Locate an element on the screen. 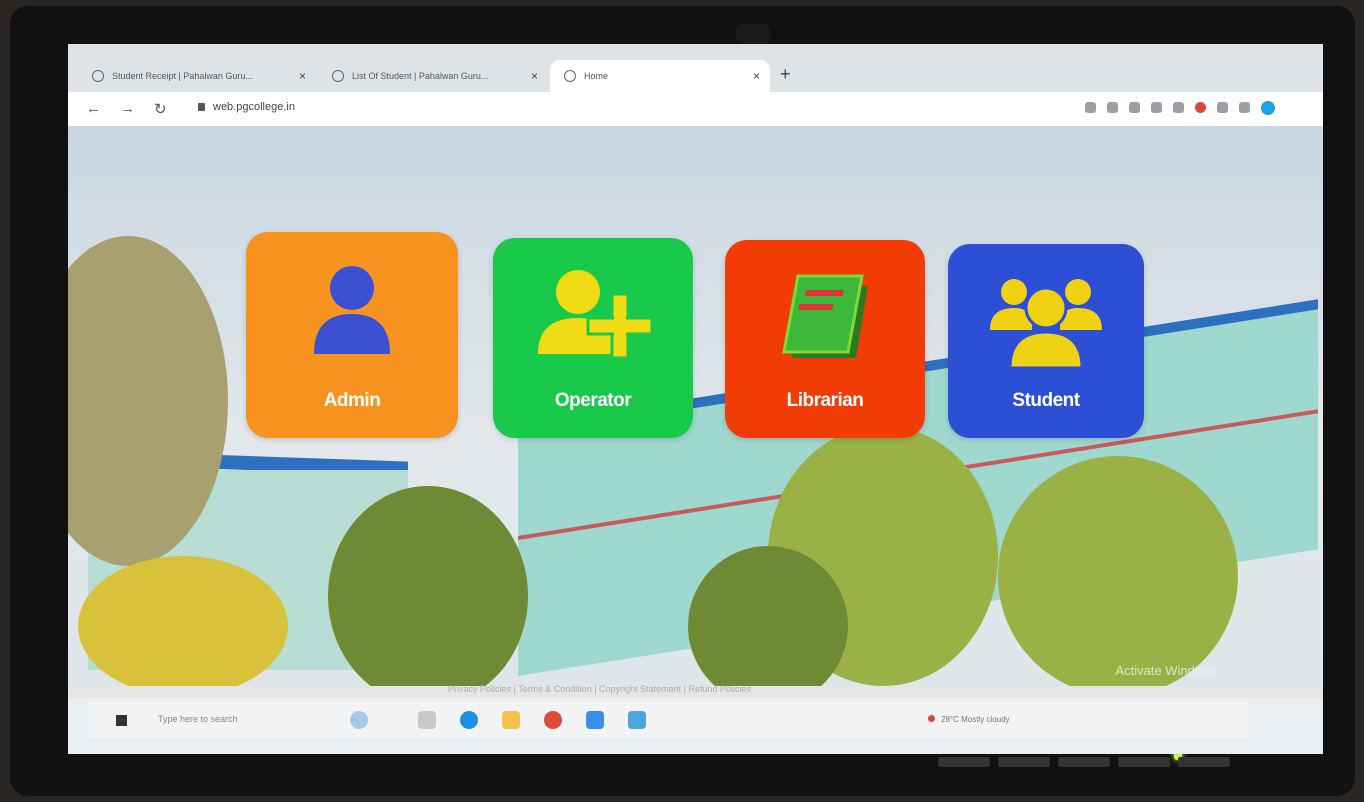 Image resolution: width=1364 pixels, height=802 pixels. tab-list-of-student: List Of Student | Pahalwan Guru... × is located at coordinates (433, 76).